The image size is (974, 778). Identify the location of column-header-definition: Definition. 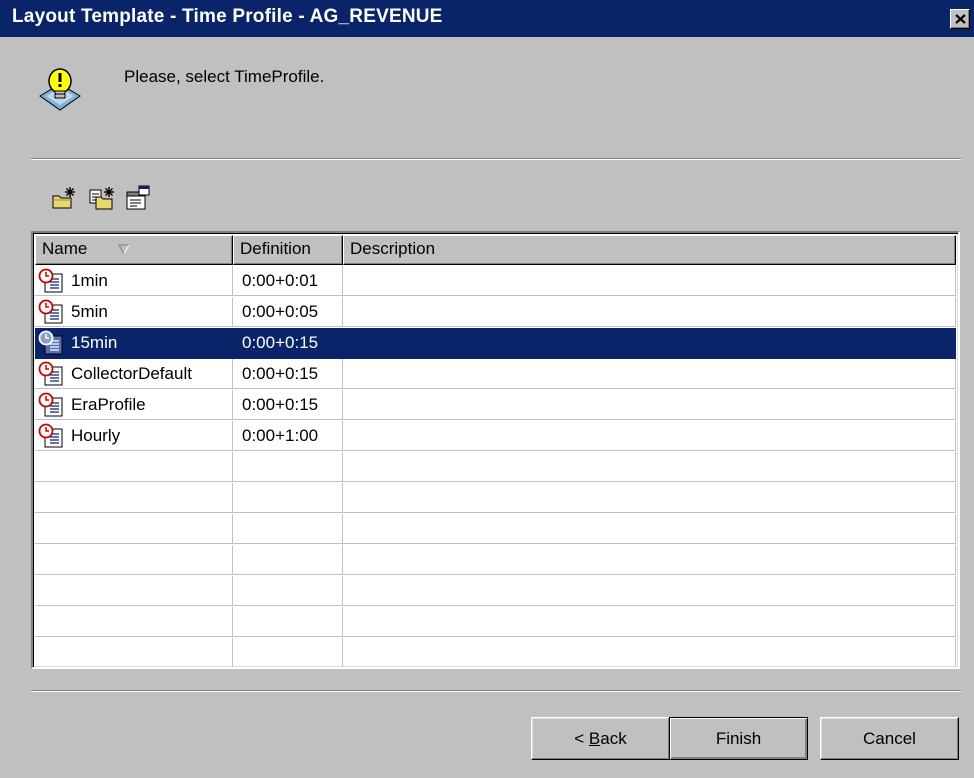
(288, 250).